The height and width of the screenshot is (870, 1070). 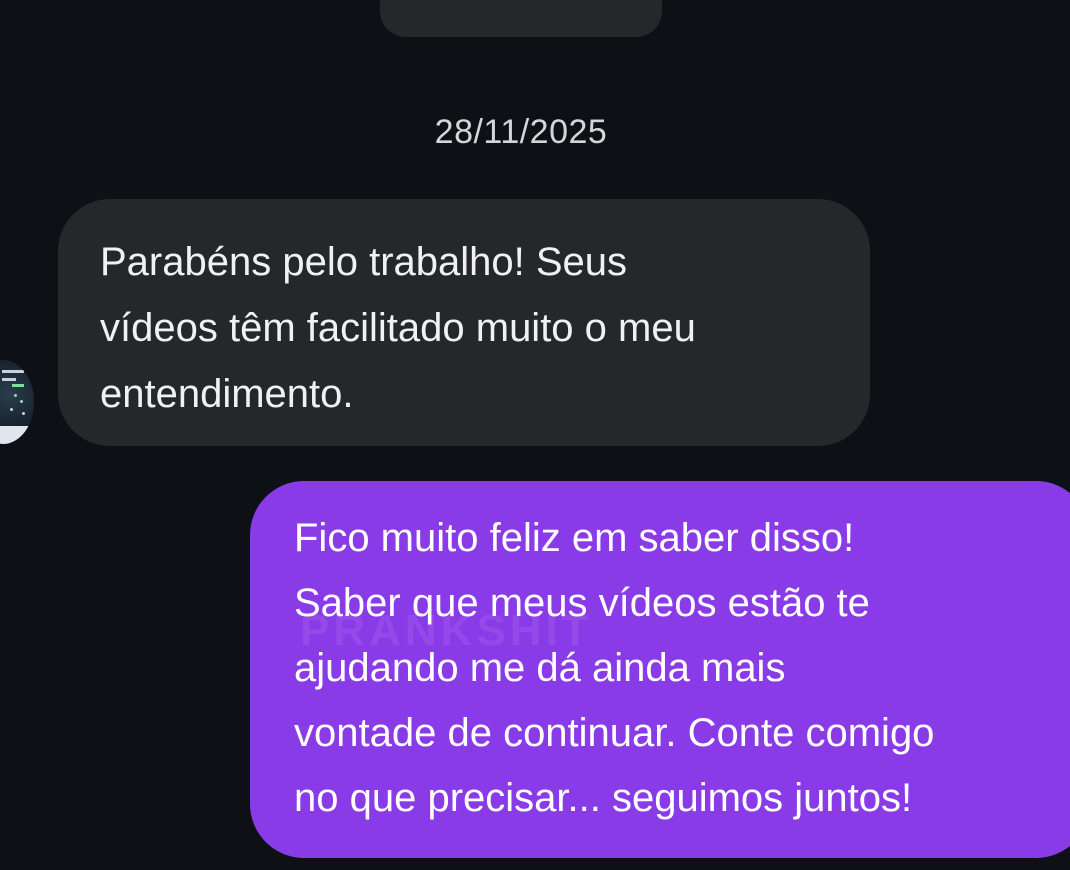 What do you see at coordinates (364, 262) in the screenshot?
I see `incoming-message-line: Parabéns pelo trabalho! Seus` at bounding box center [364, 262].